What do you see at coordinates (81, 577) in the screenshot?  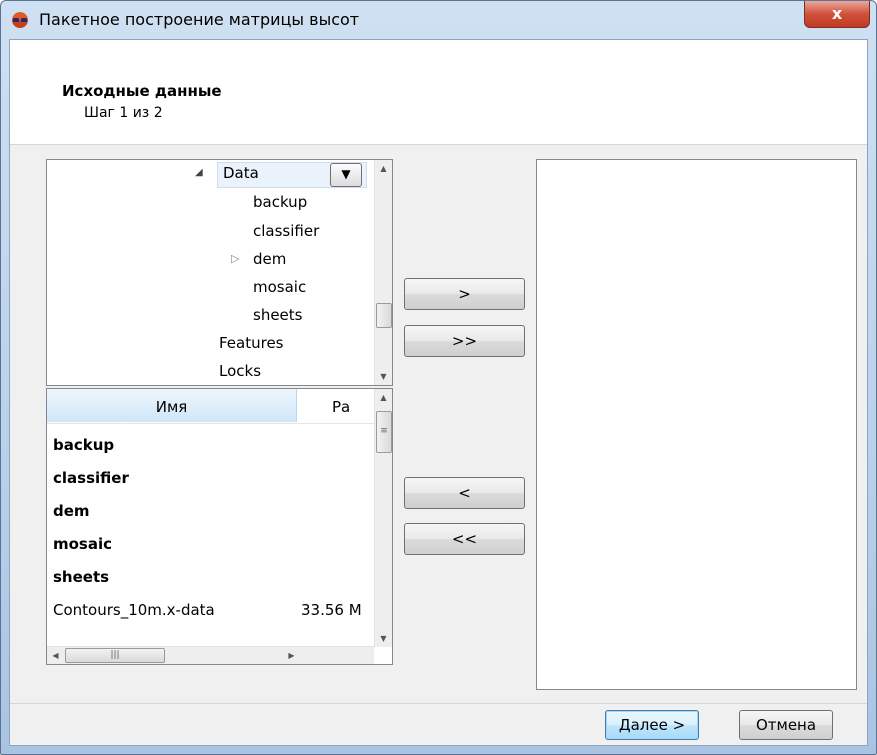 I see `list-item: sheets` at bounding box center [81, 577].